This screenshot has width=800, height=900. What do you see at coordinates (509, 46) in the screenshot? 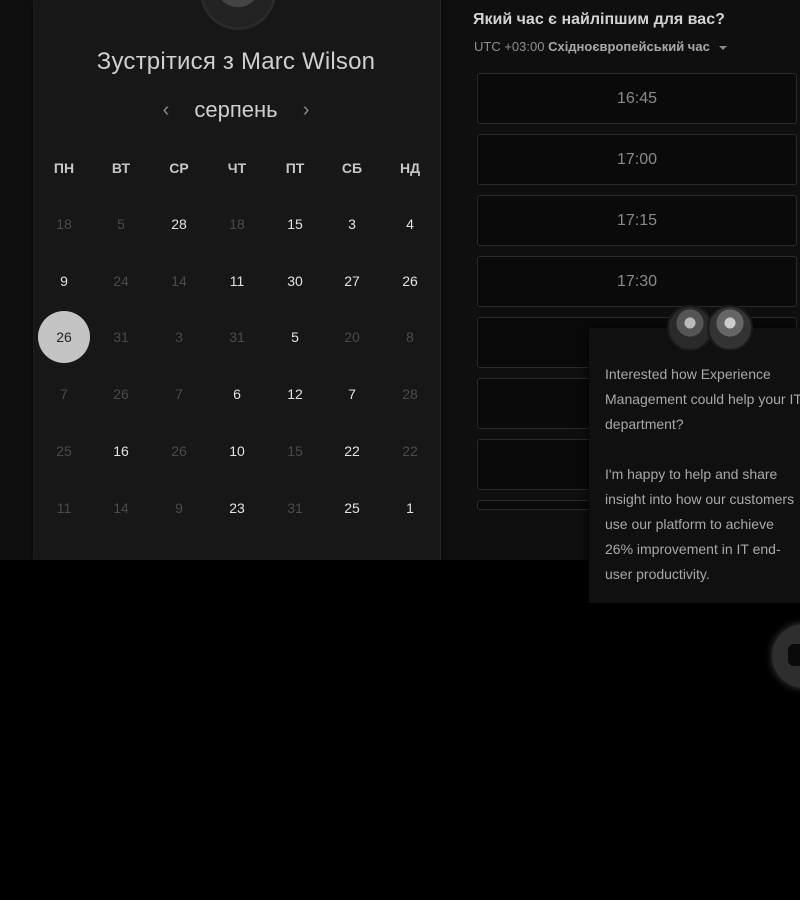
I see `timezone-offset: UTC +03:00` at bounding box center [509, 46].